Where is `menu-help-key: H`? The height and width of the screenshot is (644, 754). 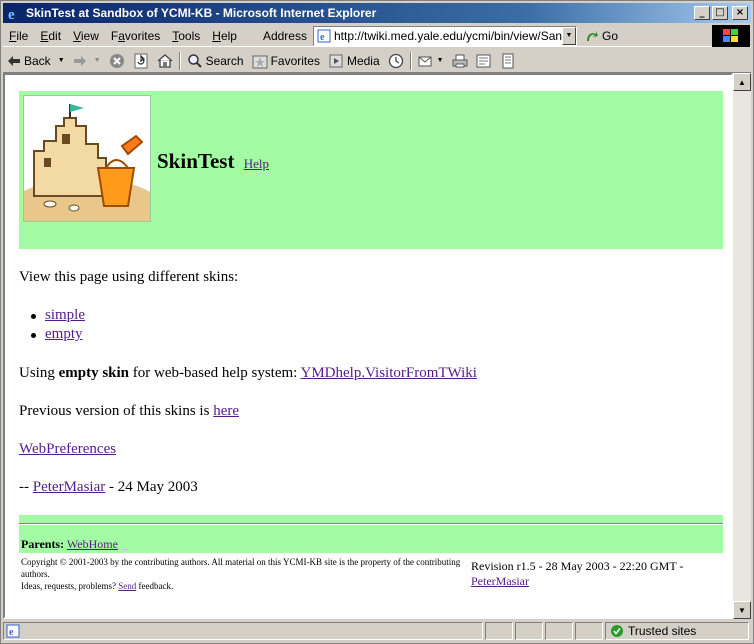 menu-help-key: H is located at coordinates (216, 35).